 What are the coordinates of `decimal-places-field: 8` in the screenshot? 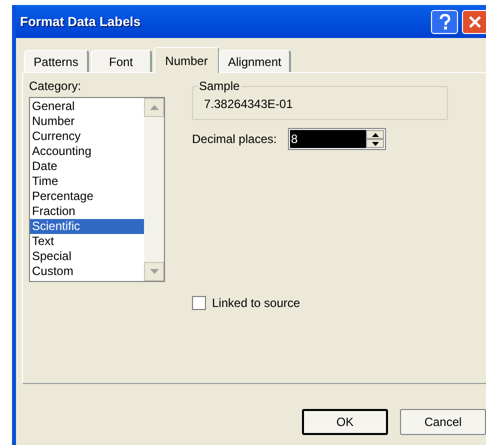 It's located at (328, 139).